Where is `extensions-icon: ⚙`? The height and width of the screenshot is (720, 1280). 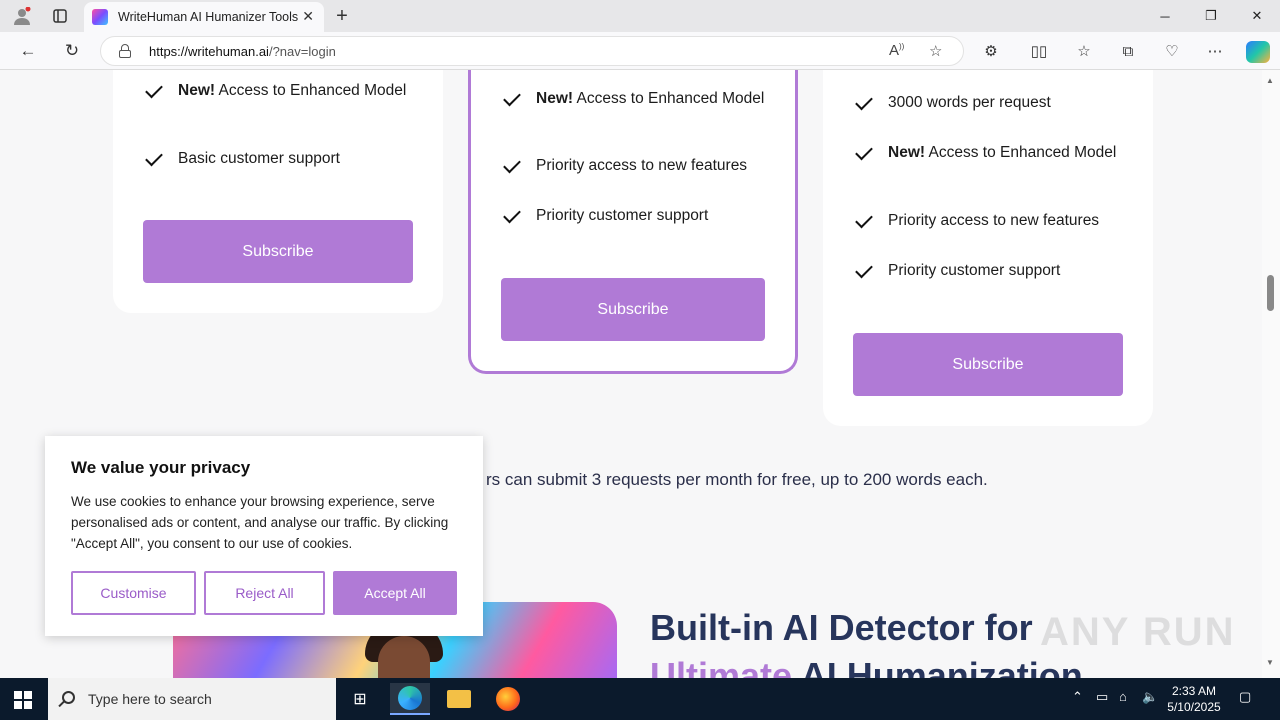
extensions-icon: ⚙ is located at coordinates (991, 51).